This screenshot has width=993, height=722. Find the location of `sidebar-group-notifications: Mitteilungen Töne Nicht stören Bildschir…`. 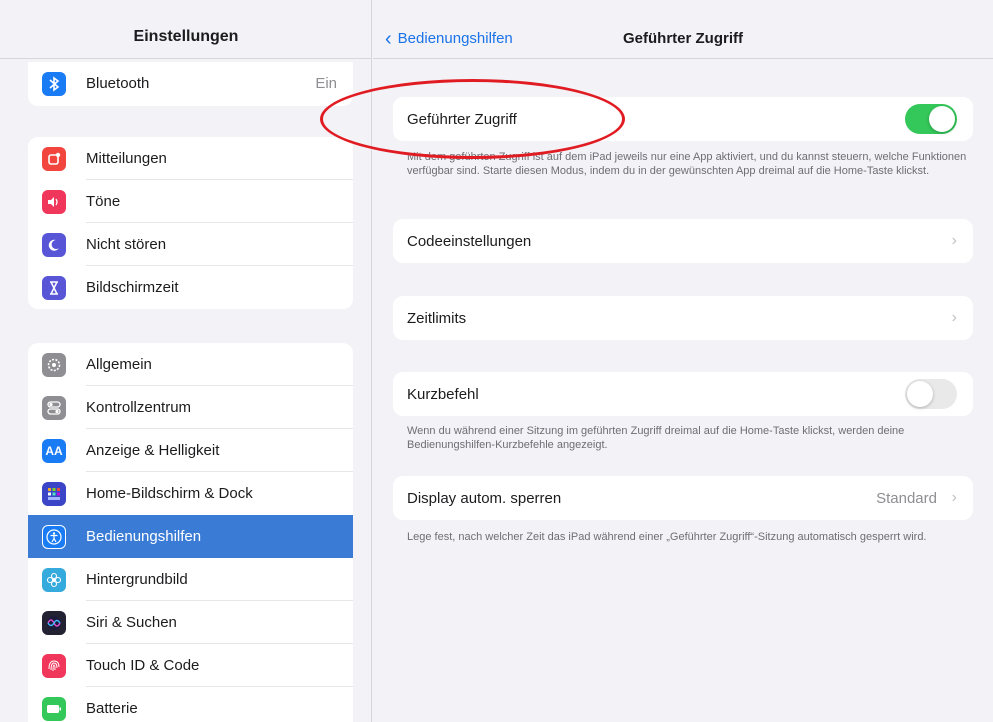

sidebar-group-notifications: Mitteilungen Töne Nicht stören Bildschir… is located at coordinates (190, 223).